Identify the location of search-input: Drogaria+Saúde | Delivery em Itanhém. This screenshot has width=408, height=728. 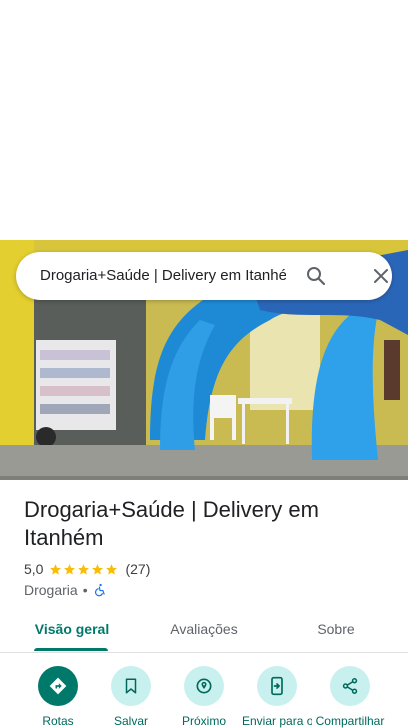
(163, 276).